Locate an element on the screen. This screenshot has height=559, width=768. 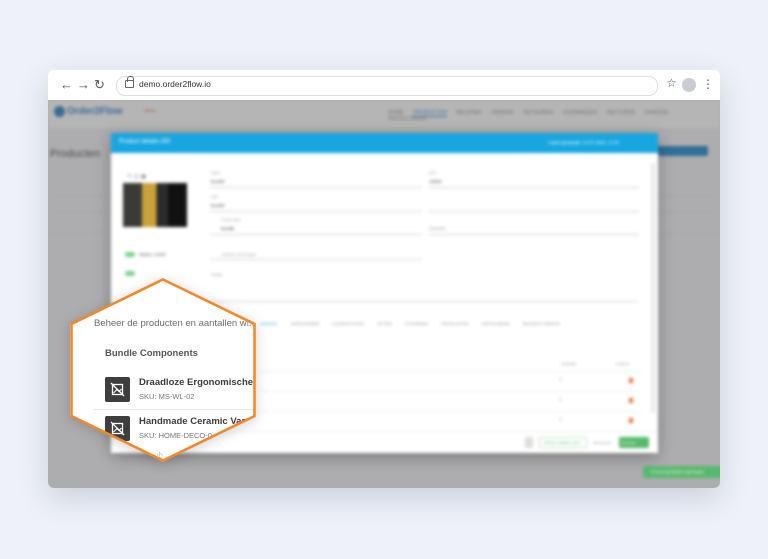
product-image is located at coordinates (155, 205).